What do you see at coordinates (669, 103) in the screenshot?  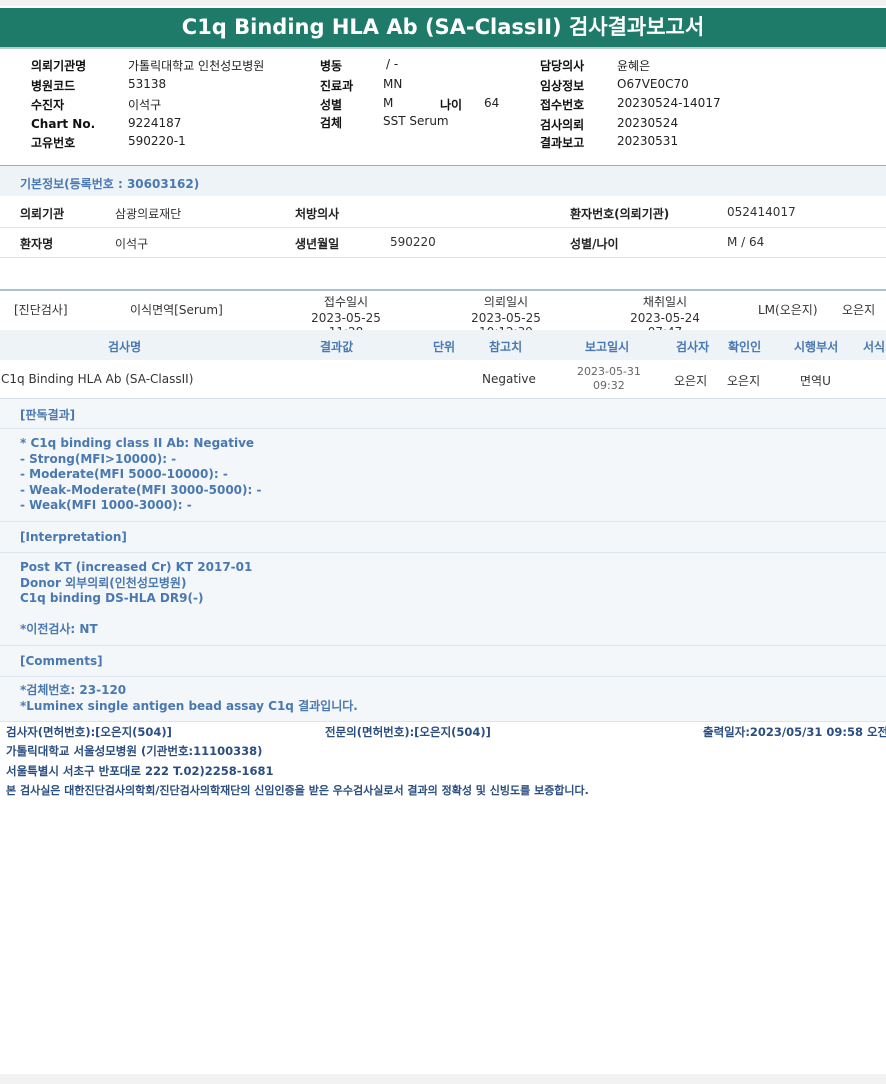 I see `accession-value: 20230524-14017` at bounding box center [669, 103].